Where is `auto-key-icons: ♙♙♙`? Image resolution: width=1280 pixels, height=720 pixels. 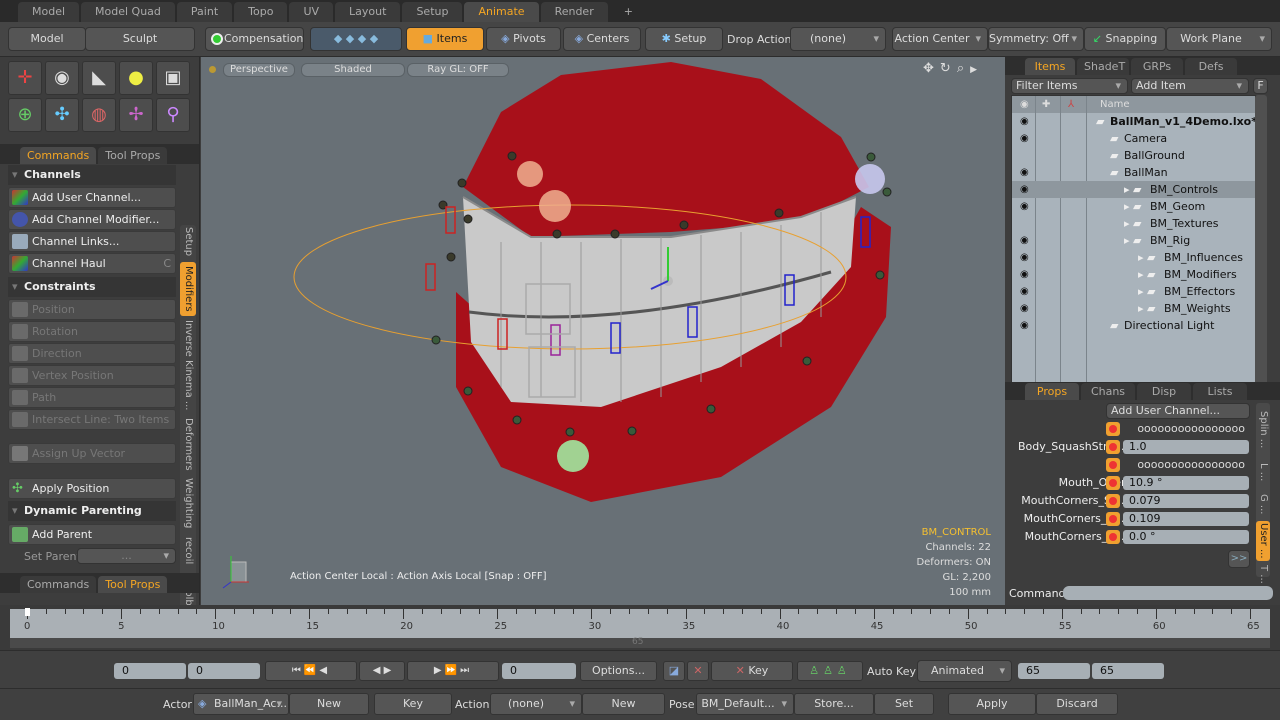
auto-key-icons: ♙♙♙ is located at coordinates (830, 671).